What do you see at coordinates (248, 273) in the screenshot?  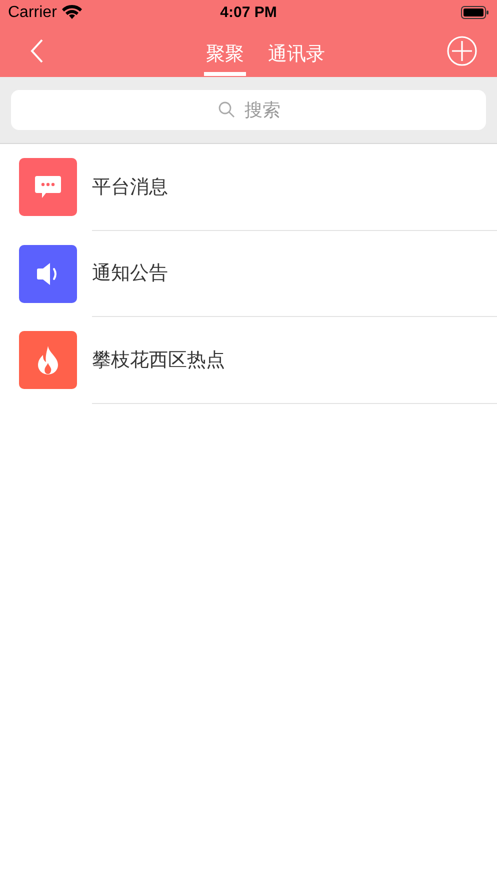 I see `list-item: 通知公告` at bounding box center [248, 273].